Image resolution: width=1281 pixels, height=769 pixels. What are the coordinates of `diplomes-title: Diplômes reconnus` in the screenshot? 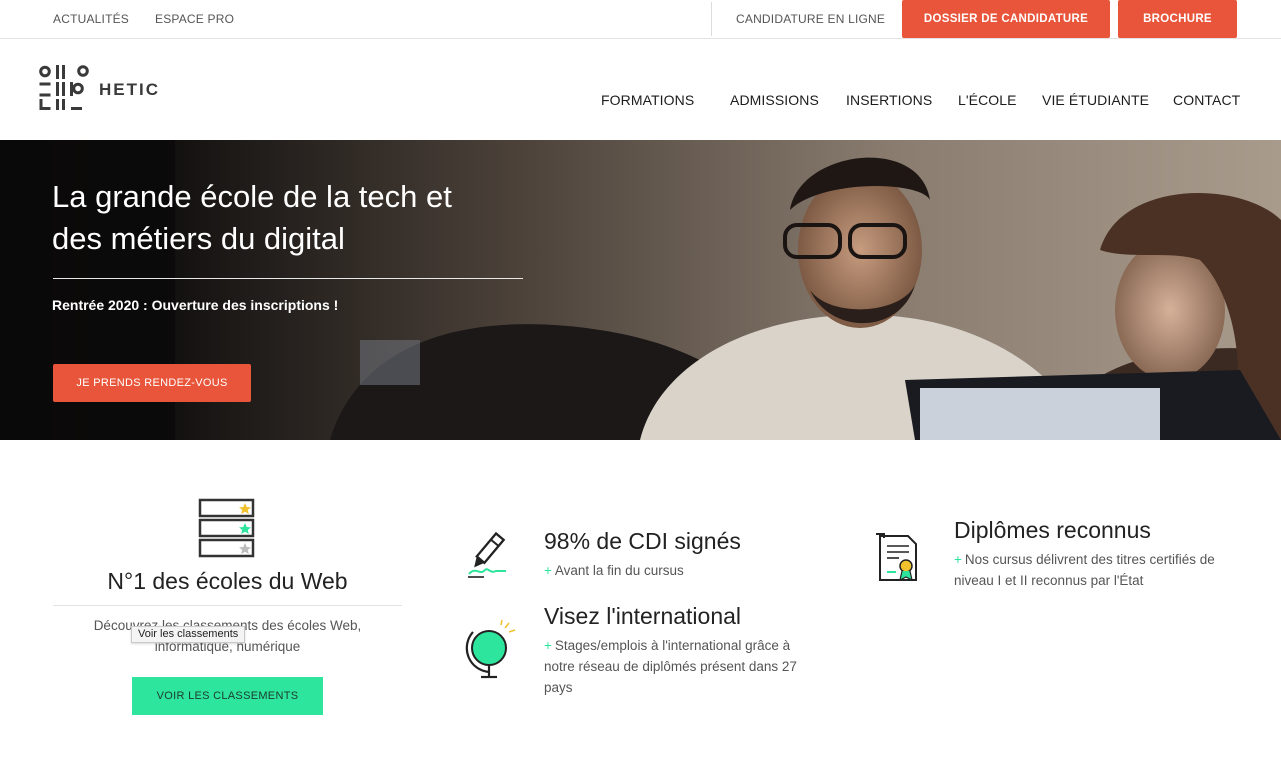 It's located at (1052, 530).